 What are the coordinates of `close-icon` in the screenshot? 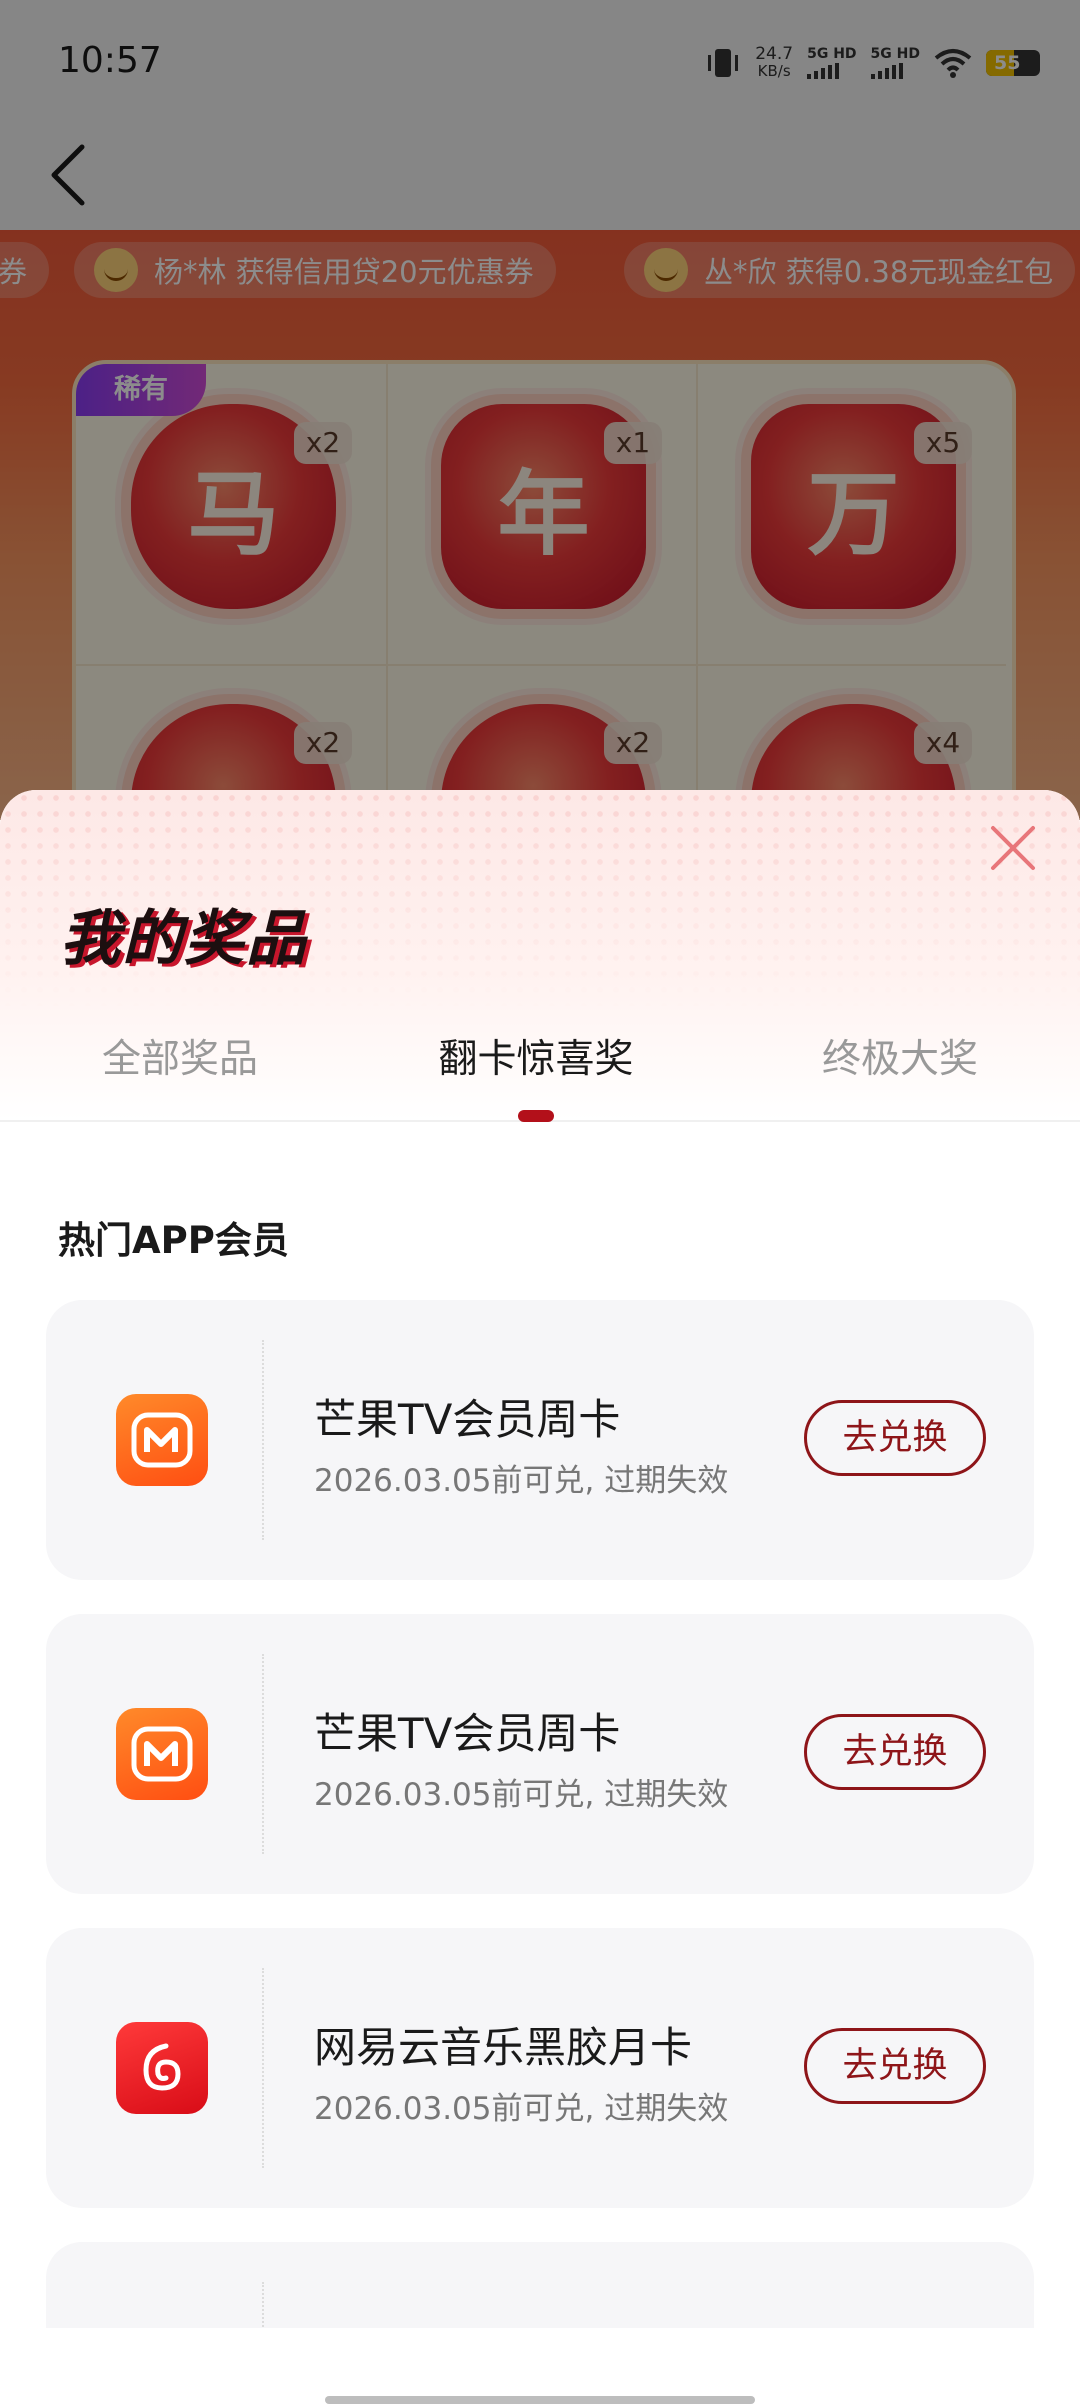 It's located at (1013, 848).